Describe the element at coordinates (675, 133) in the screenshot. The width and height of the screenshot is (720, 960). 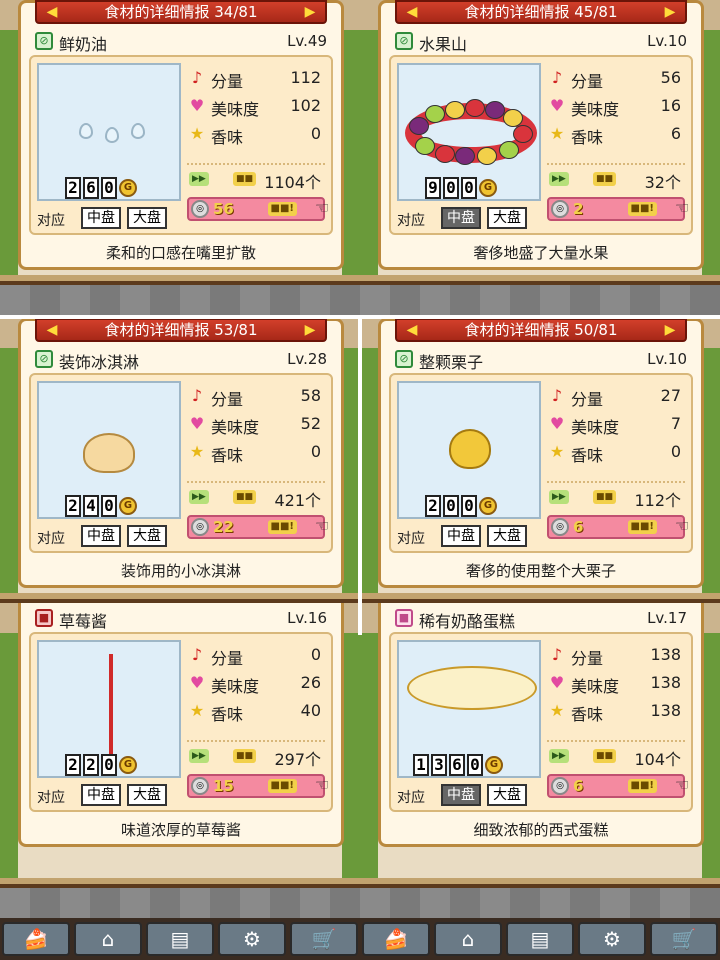
I see `stat-value: 6` at that location.